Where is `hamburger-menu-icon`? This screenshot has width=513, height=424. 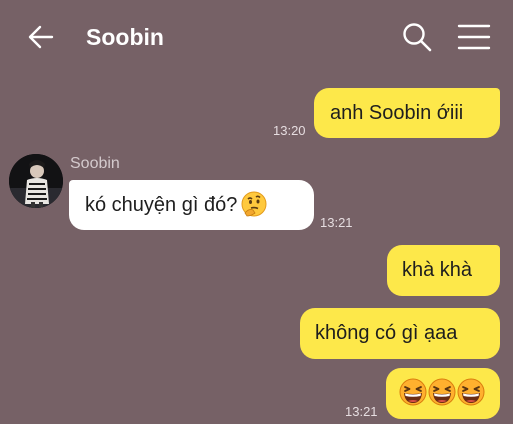 hamburger-menu-icon is located at coordinates (474, 37).